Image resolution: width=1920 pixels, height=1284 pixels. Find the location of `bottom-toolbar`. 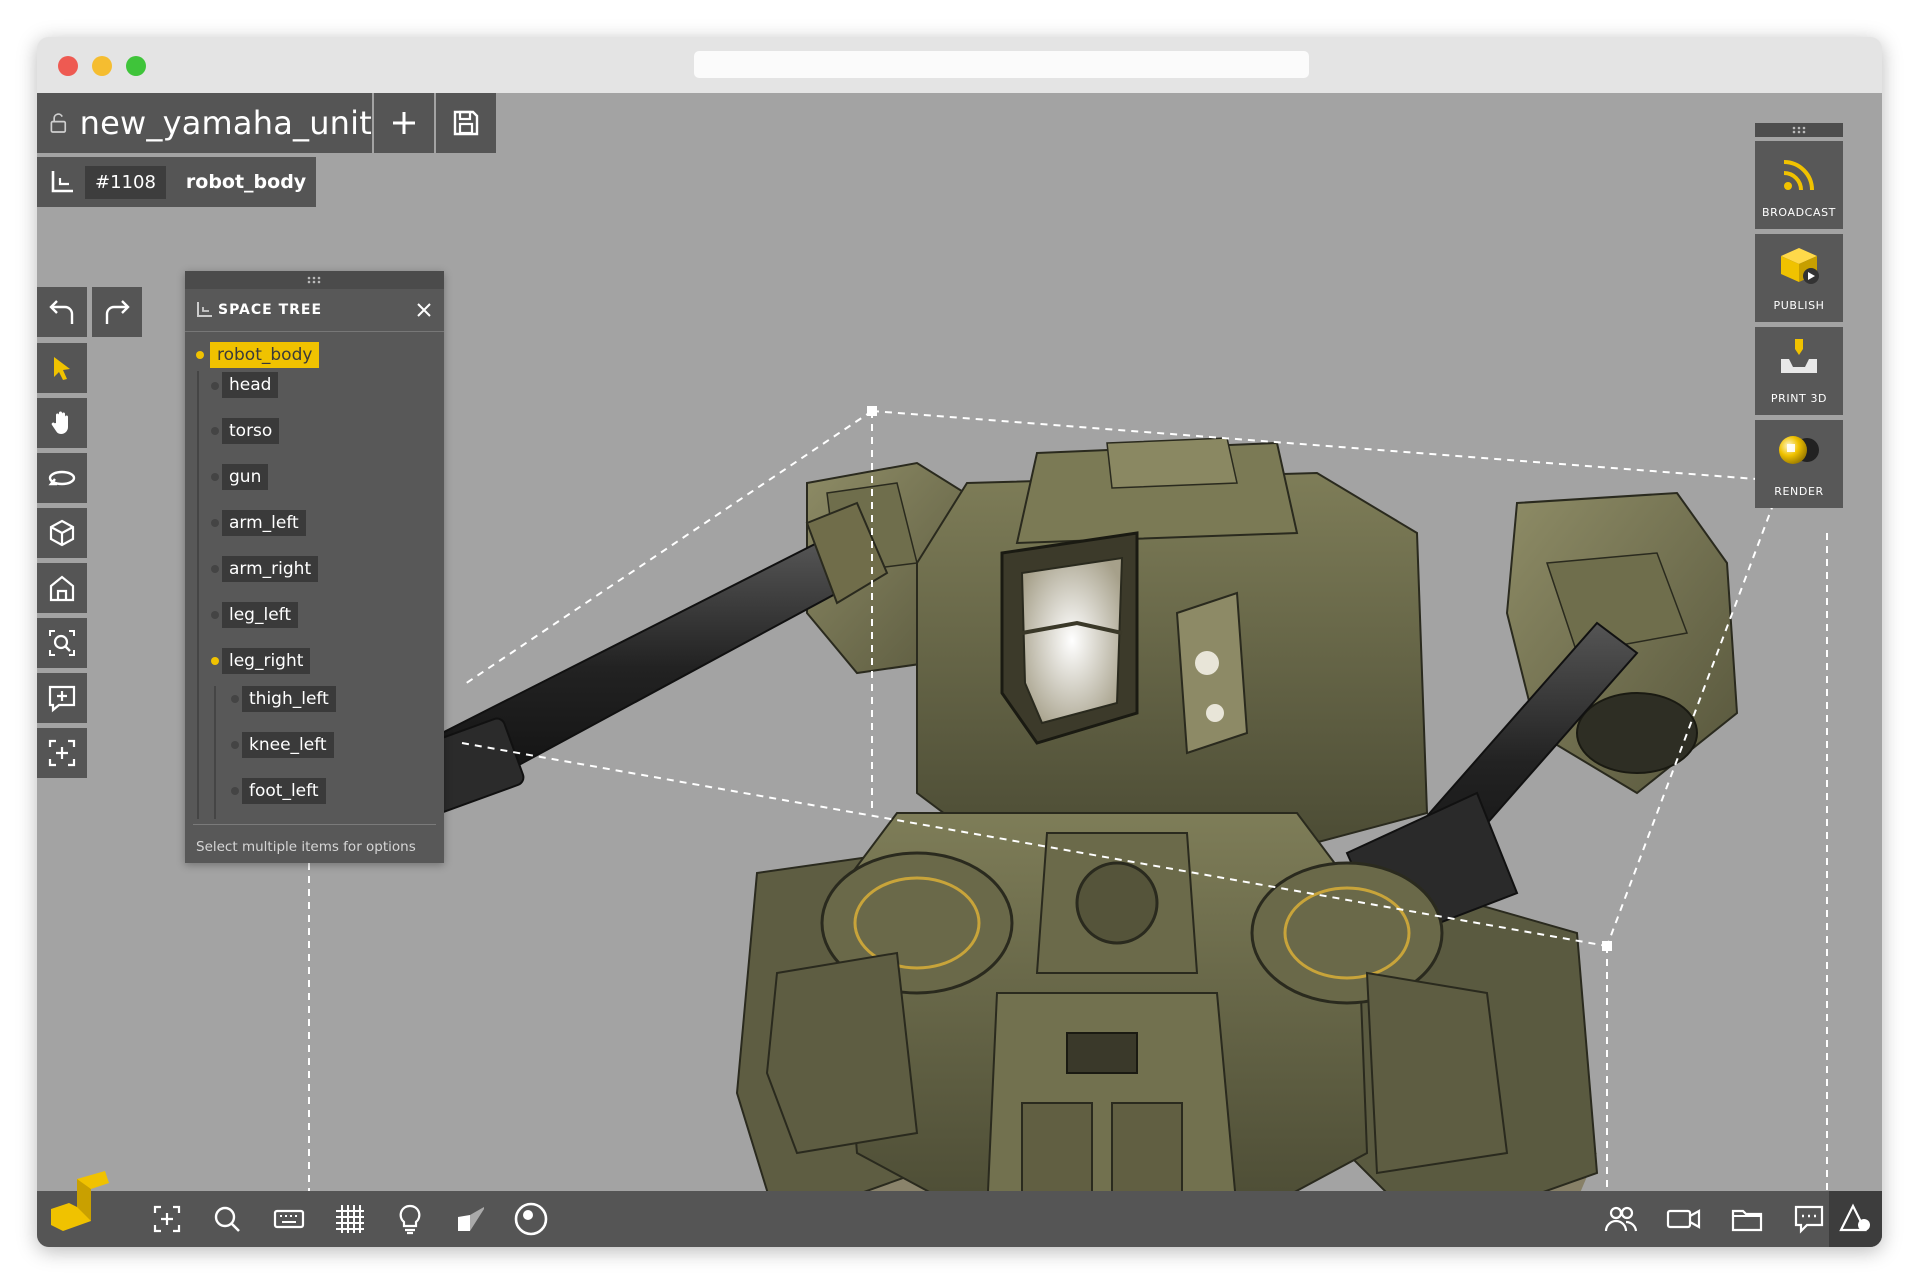

bottom-toolbar is located at coordinates (959, 1209).